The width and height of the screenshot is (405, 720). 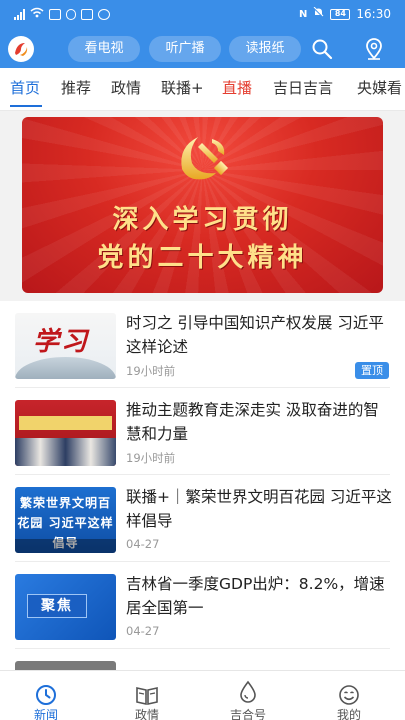 What do you see at coordinates (303, 87) in the screenshot?
I see `tab-jiri-jiyan: 吉日吉言` at bounding box center [303, 87].